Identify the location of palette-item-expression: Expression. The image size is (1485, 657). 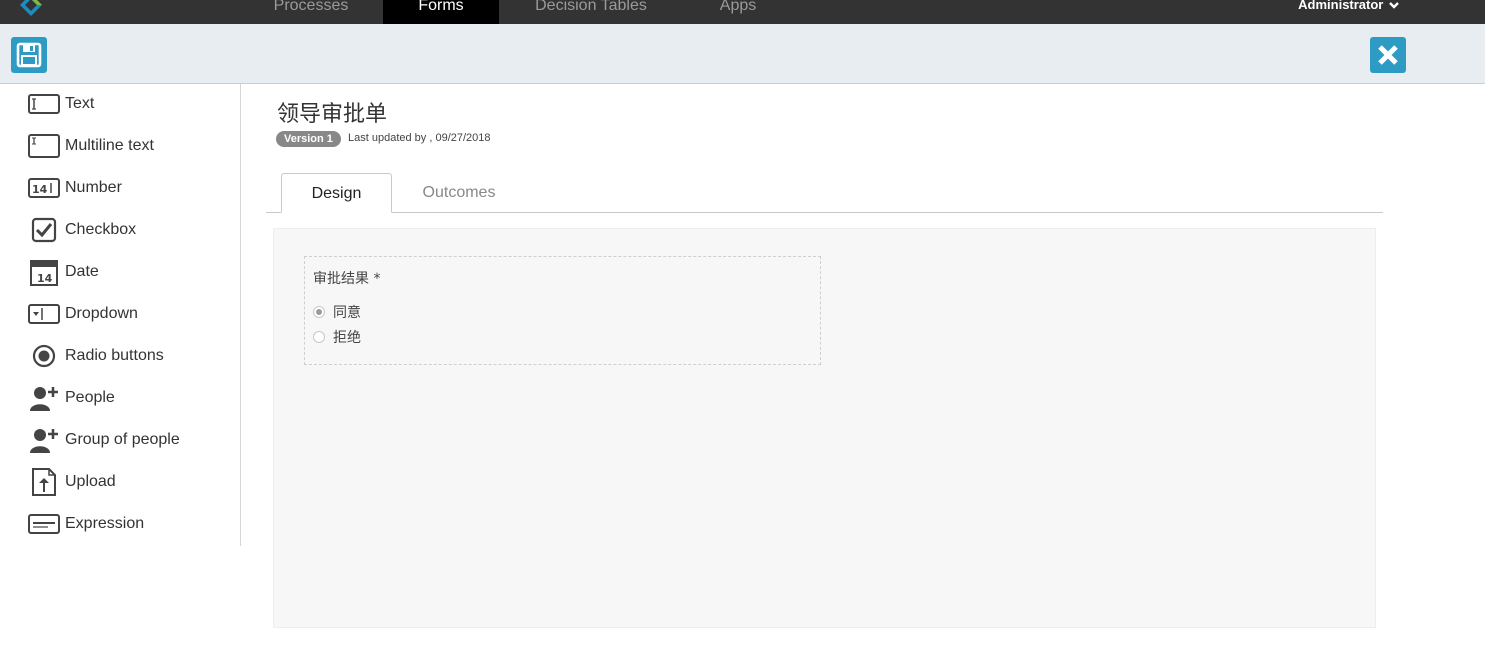
(86, 524).